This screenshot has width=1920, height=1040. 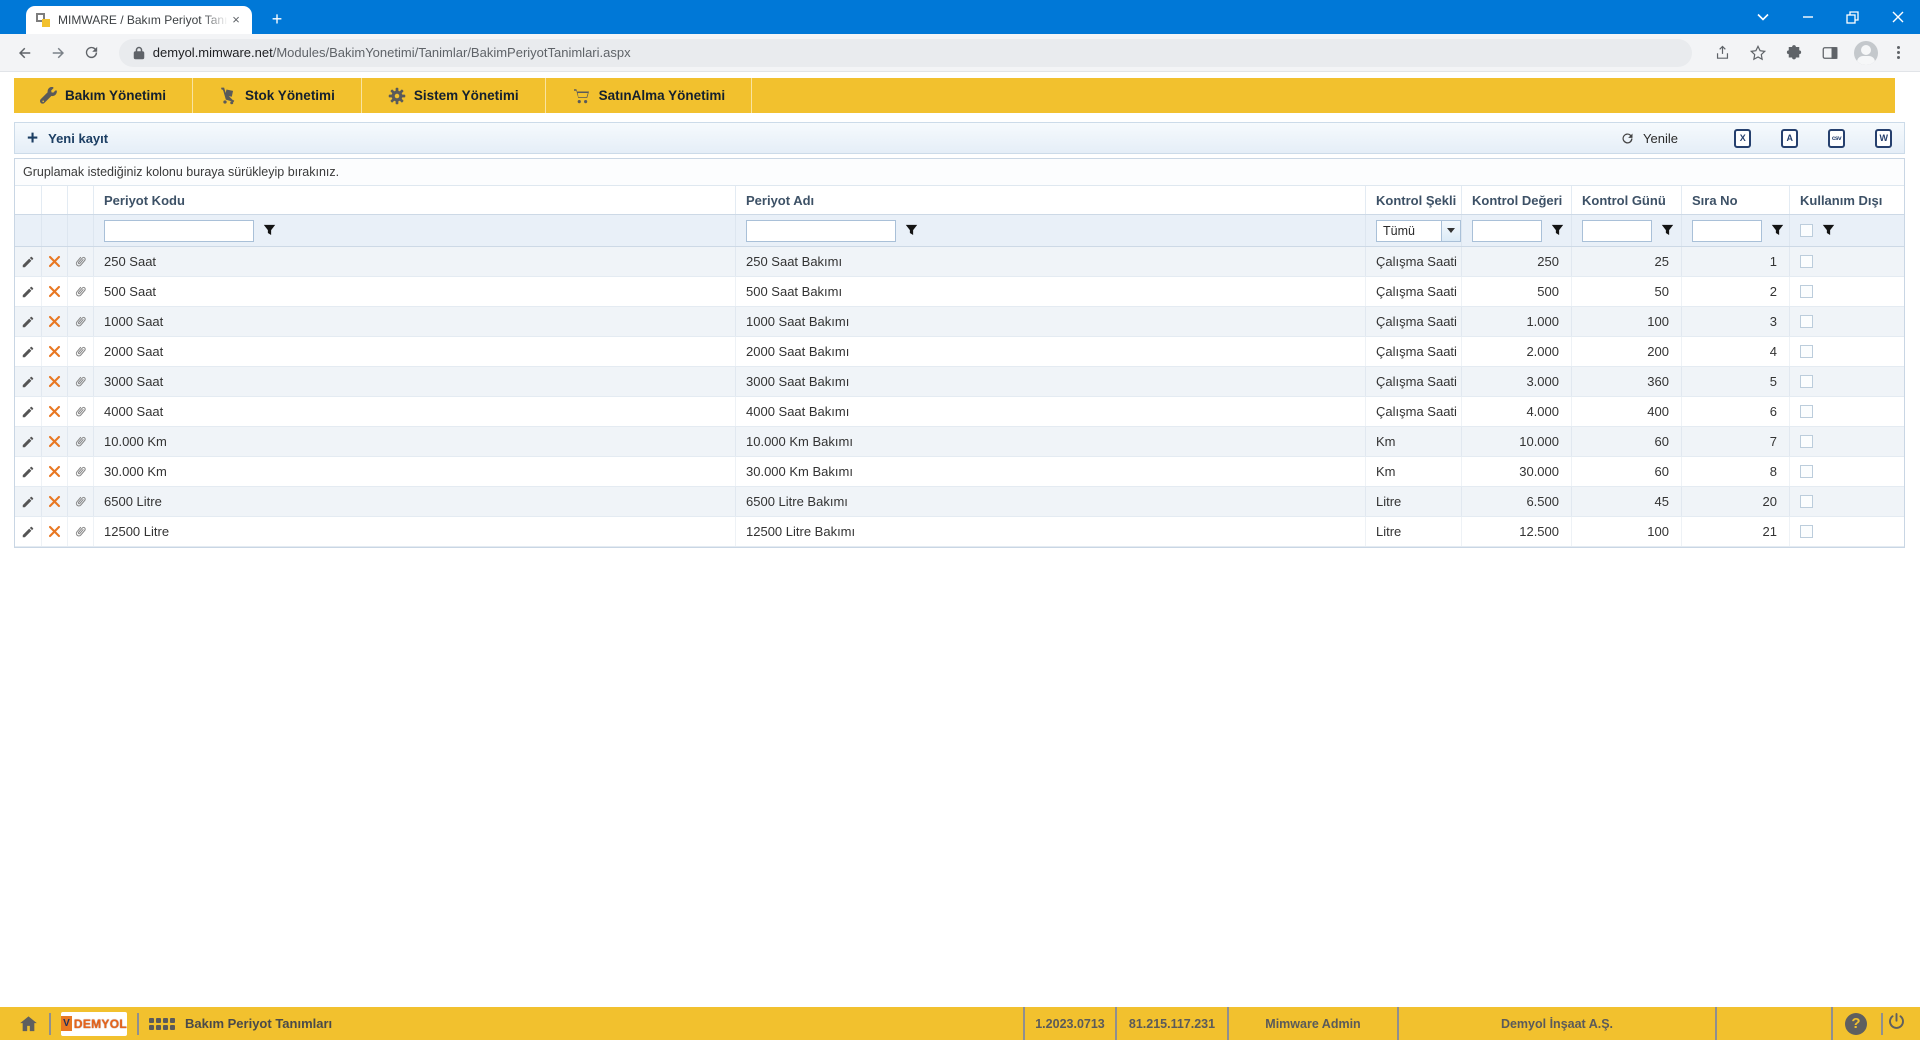 I want to click on window-chevron-icon, so click(x=1762, y=17).